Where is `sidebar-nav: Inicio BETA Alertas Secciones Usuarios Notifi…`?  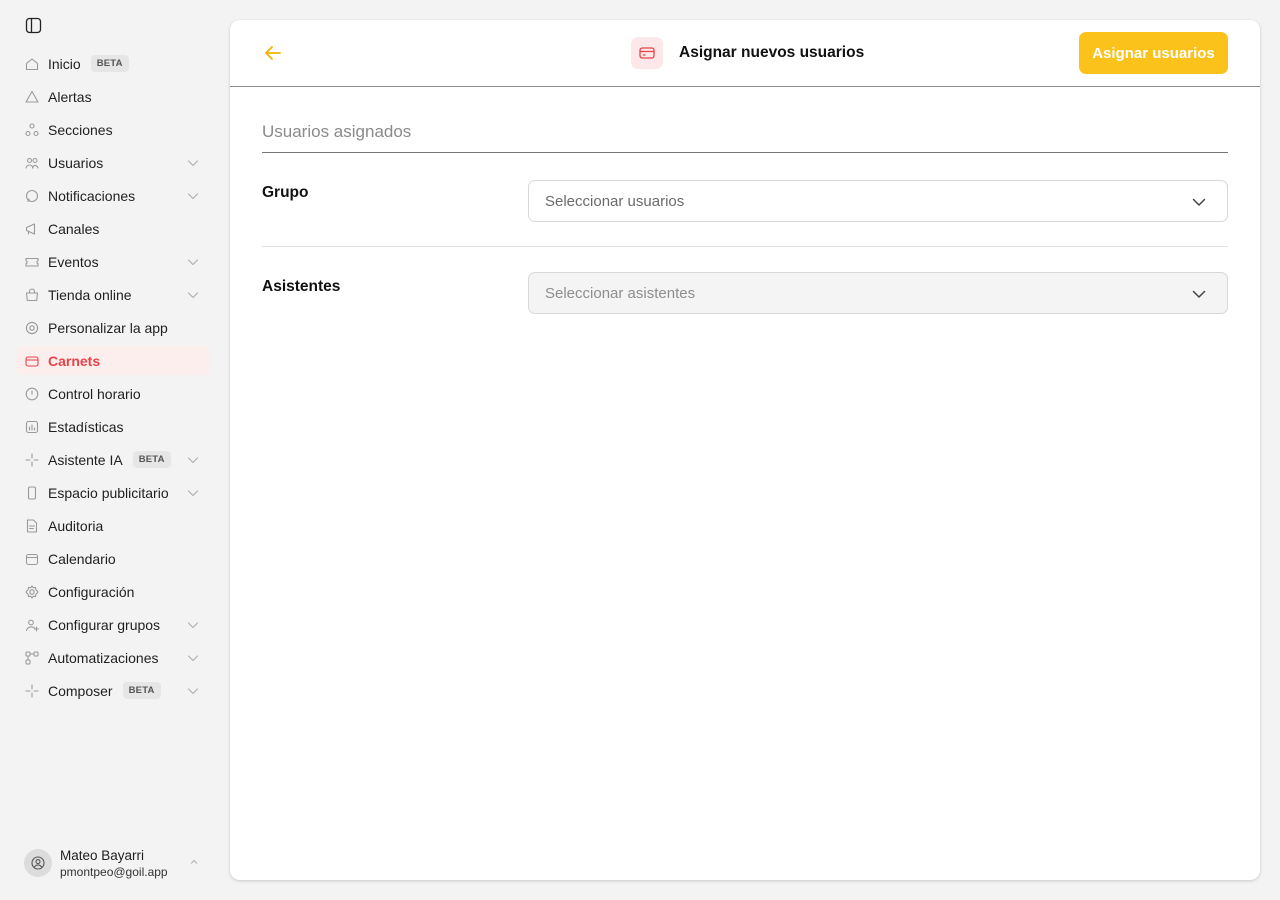
sidebar-nav: Inicio BETA Alertas Secciones Usuarios Notifi… is located at coordinates (113, 379).